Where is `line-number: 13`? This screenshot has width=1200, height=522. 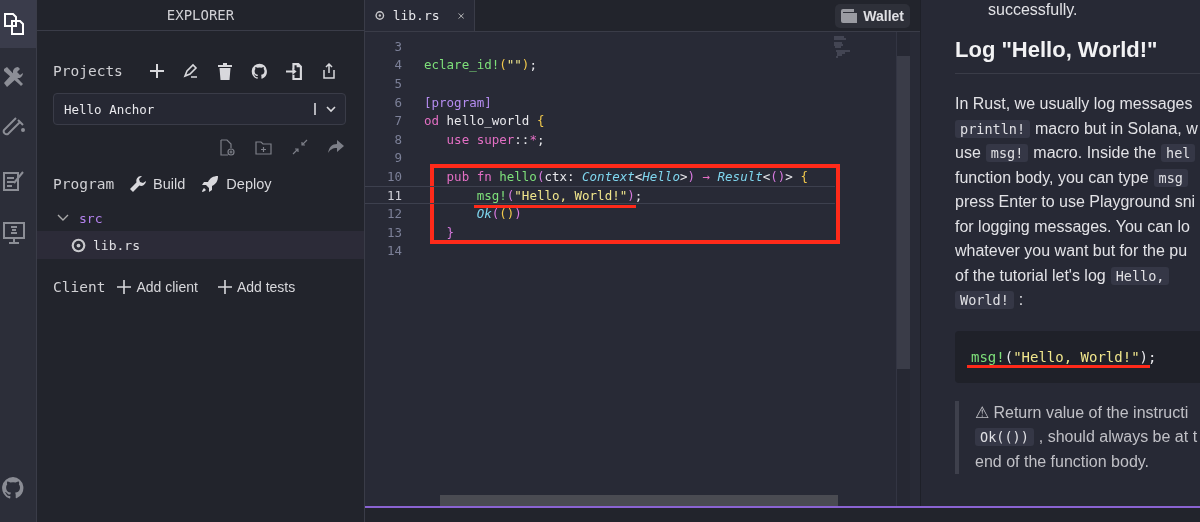 line-number: 13 is located at coordinates (393, 232).